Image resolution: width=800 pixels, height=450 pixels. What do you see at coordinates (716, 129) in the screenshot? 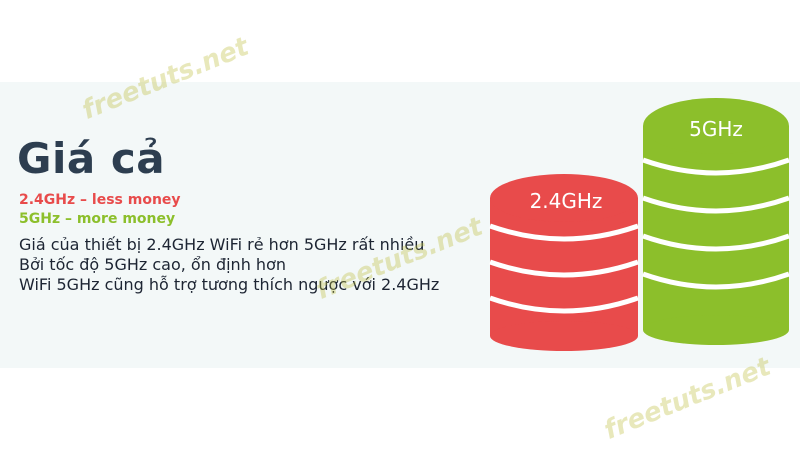
I see `stack-label-5ghz: 5GHz` at bounding box center [716, 129].